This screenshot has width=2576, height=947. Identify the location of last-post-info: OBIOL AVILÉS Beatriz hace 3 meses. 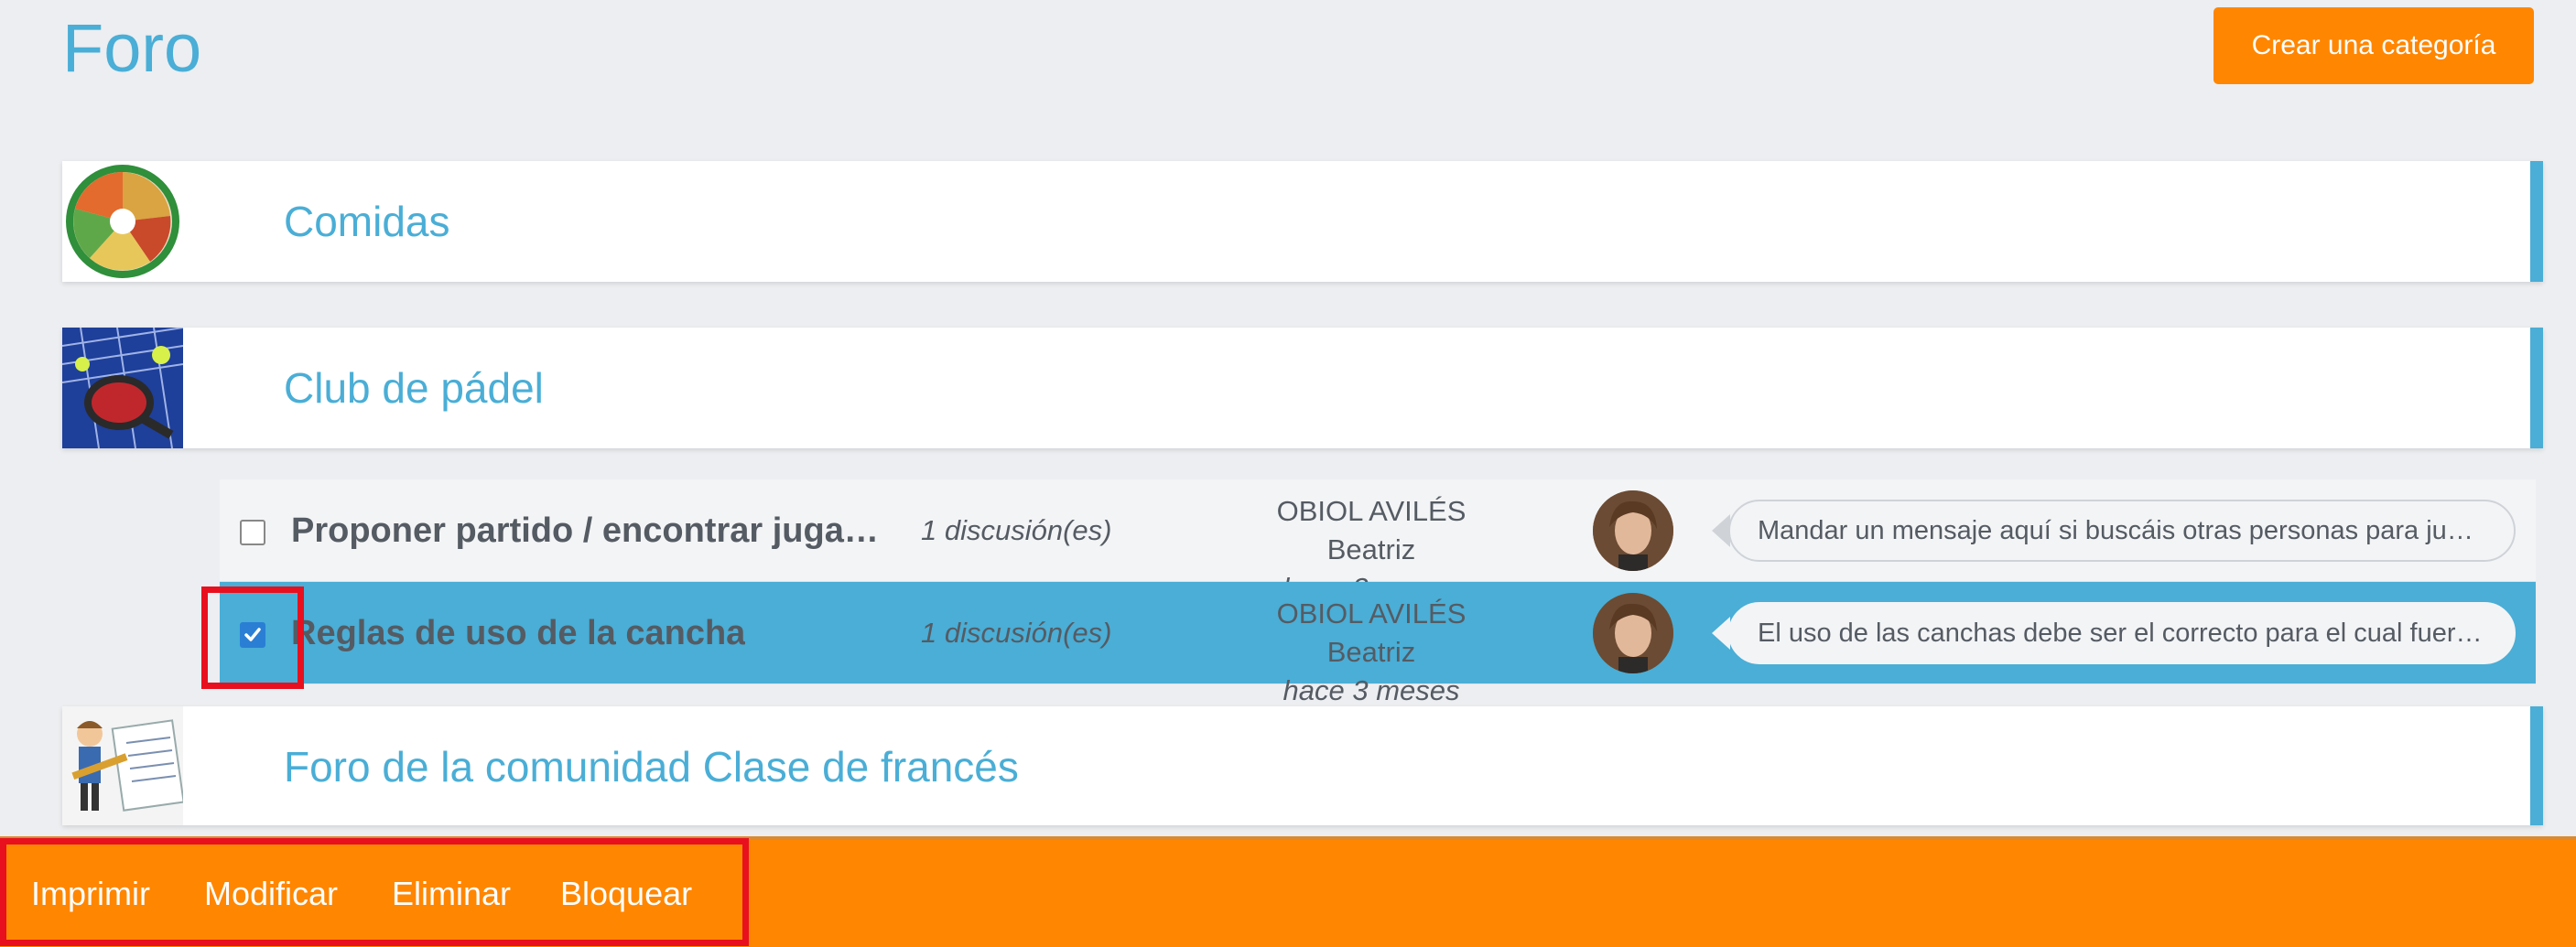
(1371, 653).